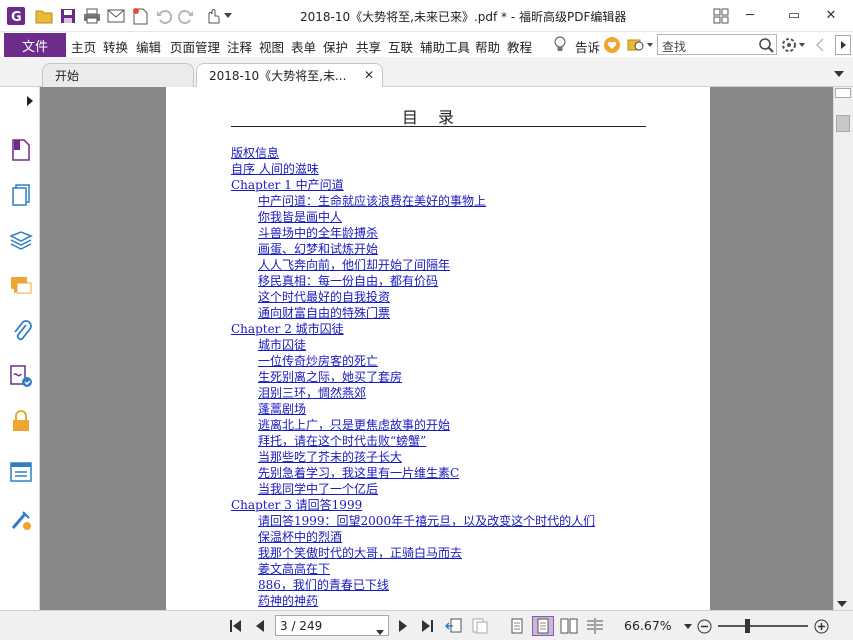 Image resolution: width=853 pixels, height=640 pixels. Describe the element at coordinates (413, 361) in the screenshot. I see `toc-section-link: 一位传奇炒房客的死亡` at that location.